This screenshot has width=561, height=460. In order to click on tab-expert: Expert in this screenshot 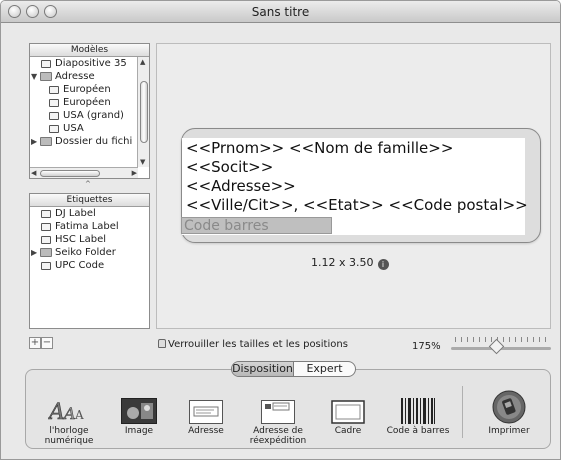, I will do `click(324, 369)`.